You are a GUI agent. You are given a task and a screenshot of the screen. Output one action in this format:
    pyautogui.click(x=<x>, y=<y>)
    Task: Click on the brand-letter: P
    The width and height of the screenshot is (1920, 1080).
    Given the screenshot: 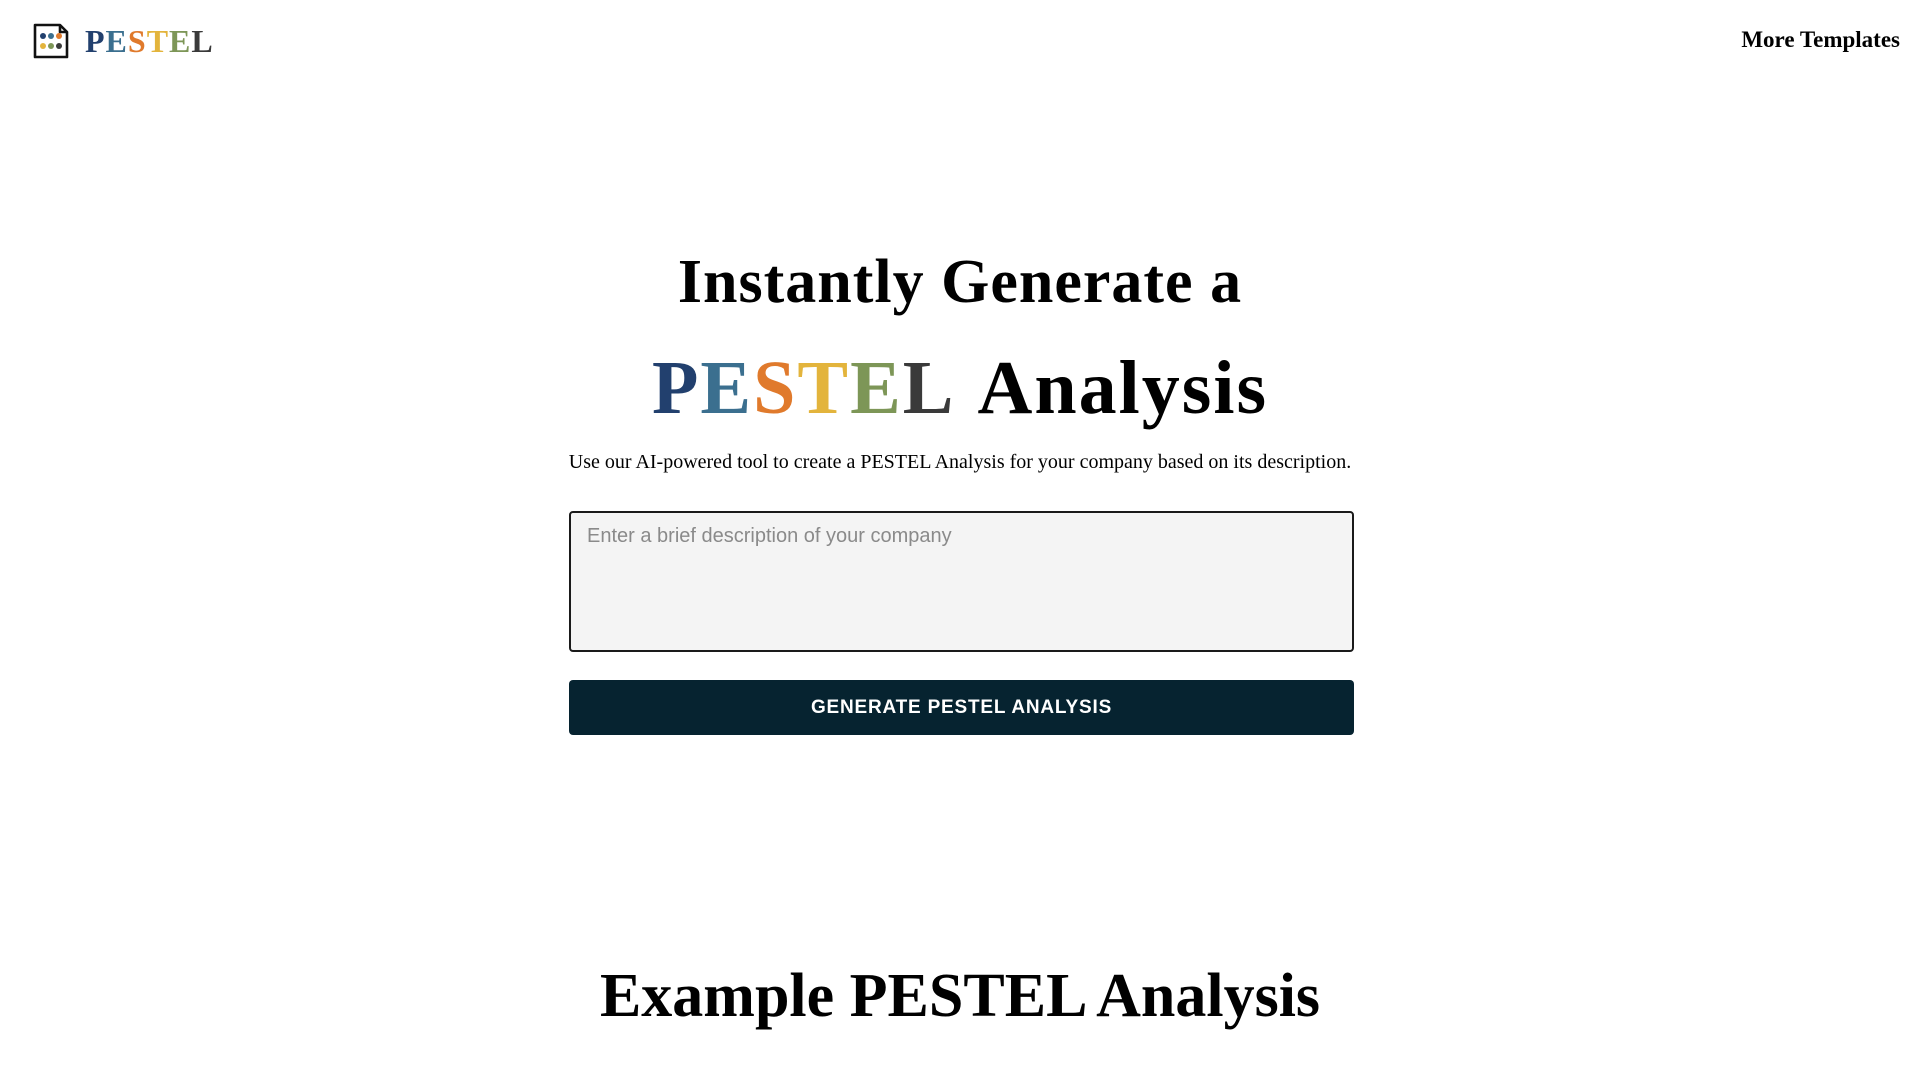 What is the action you would take?
    pyautogui.click(x=95, y=41)
    